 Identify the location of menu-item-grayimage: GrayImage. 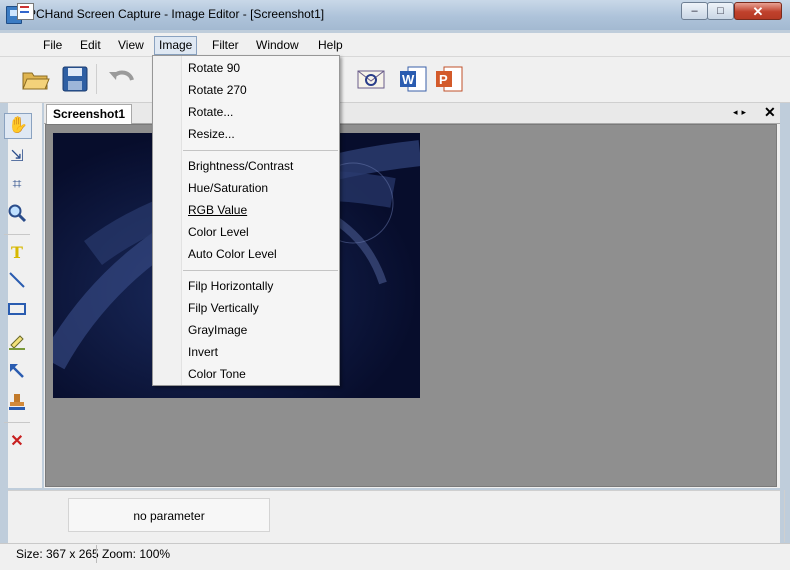
(217, 330).